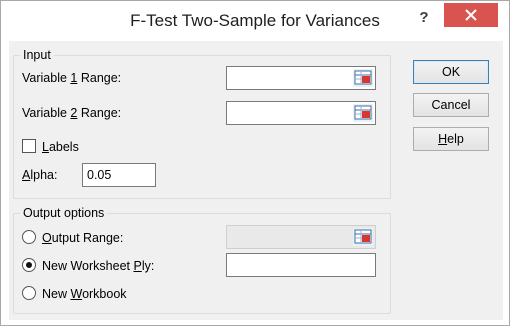 The width and height of the screenshot is (510, 326). I want to click on variable-2-range-field, so click(301, 113).